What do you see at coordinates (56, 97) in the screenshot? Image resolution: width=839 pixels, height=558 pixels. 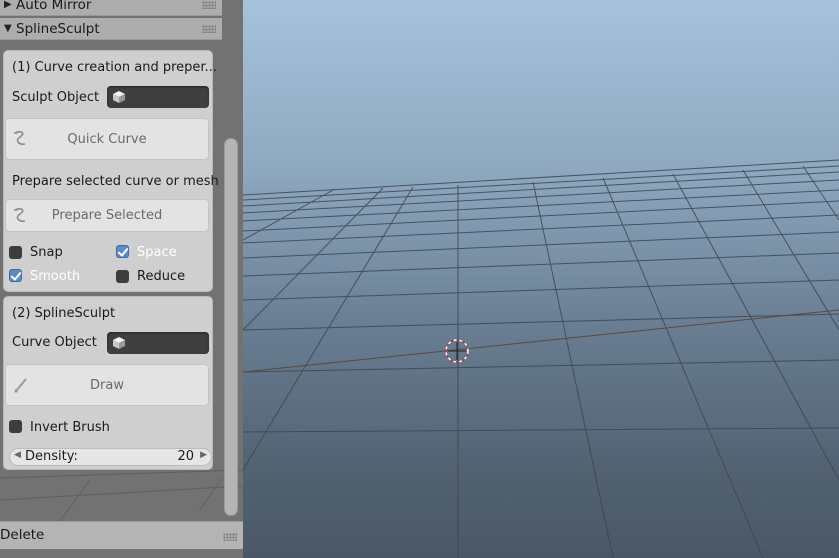 I see `sculpt-object-label: Sculpt Object` at bounding box center [56, 97].